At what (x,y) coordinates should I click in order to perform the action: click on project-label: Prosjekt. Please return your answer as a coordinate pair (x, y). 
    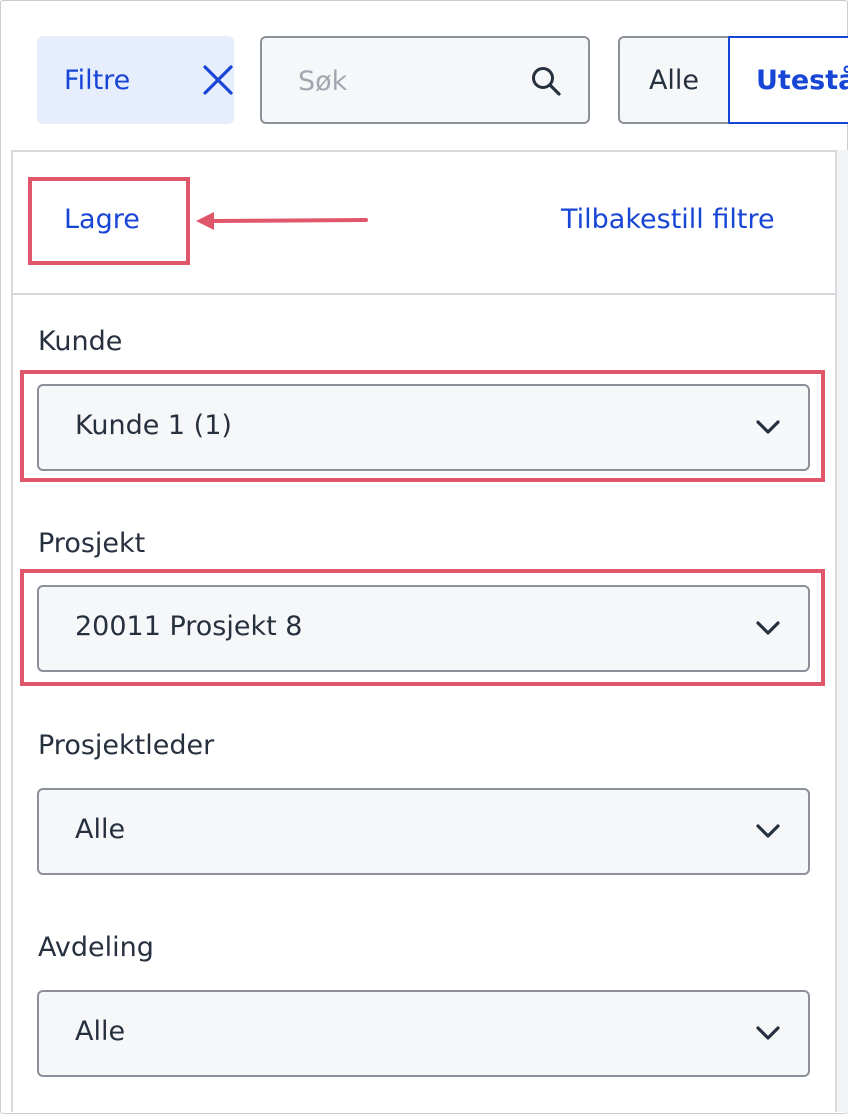
    Looking at the image, I should click on (92, 543).